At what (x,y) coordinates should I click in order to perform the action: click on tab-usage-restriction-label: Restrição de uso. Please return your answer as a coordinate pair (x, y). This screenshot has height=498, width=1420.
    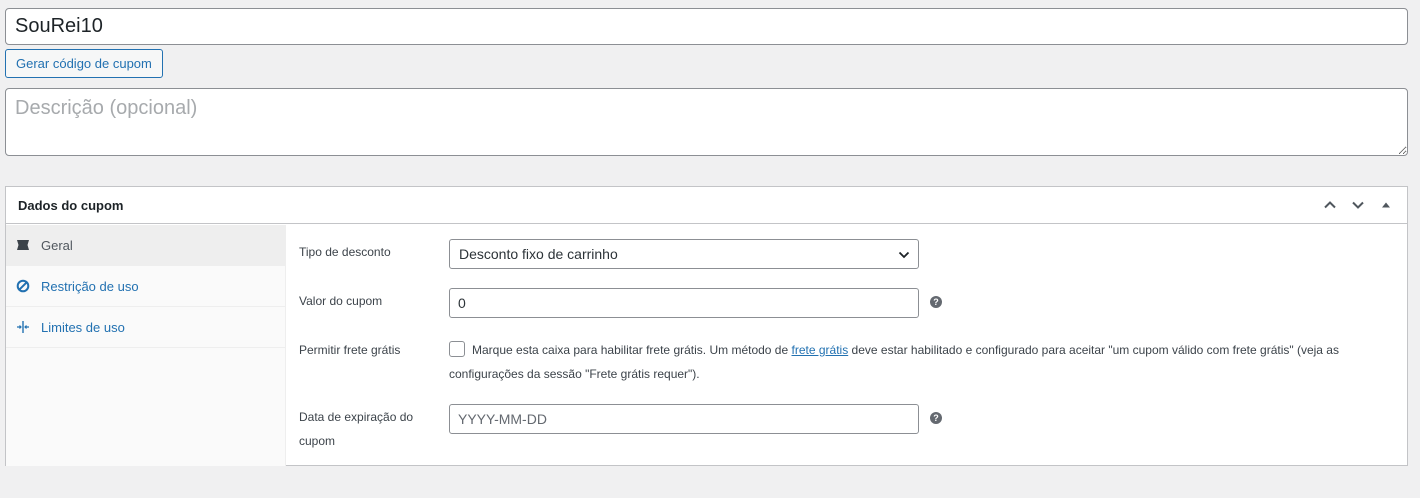
    Looking at the image, I should click on (90, 286).